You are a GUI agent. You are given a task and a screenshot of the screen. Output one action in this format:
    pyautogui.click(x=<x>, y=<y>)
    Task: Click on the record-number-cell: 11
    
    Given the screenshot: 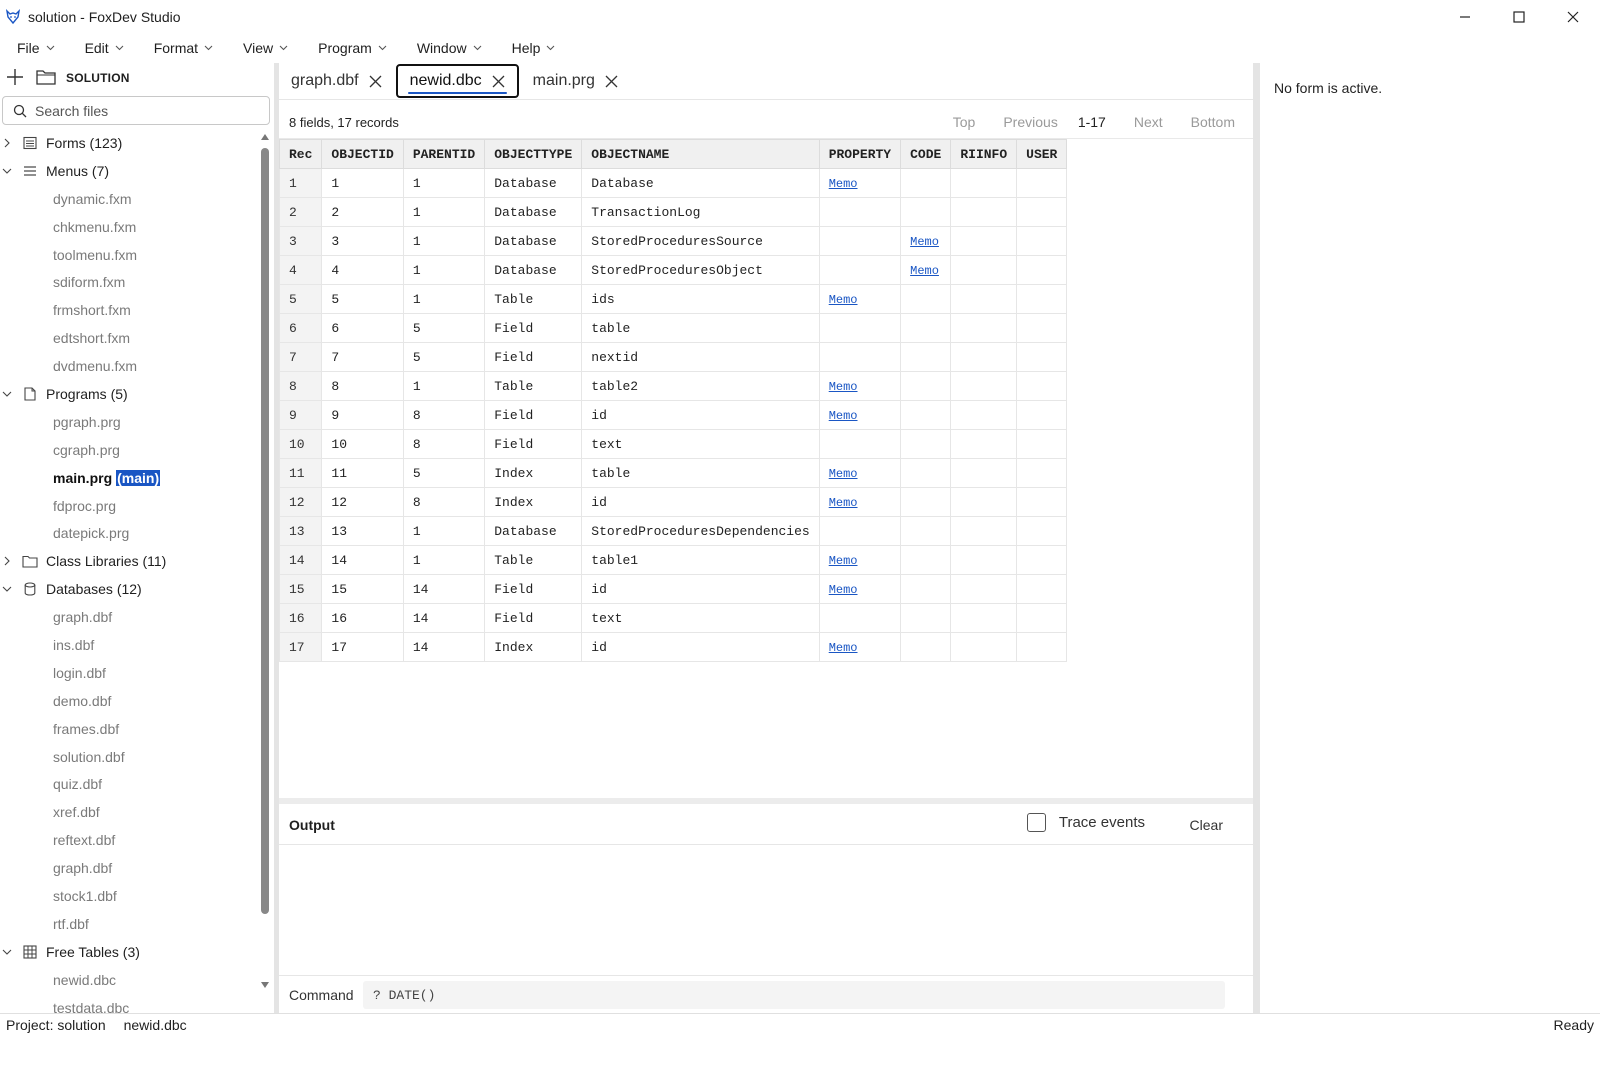 What is the action you would take?
    pyautogui.click(x=300, y=473)
    